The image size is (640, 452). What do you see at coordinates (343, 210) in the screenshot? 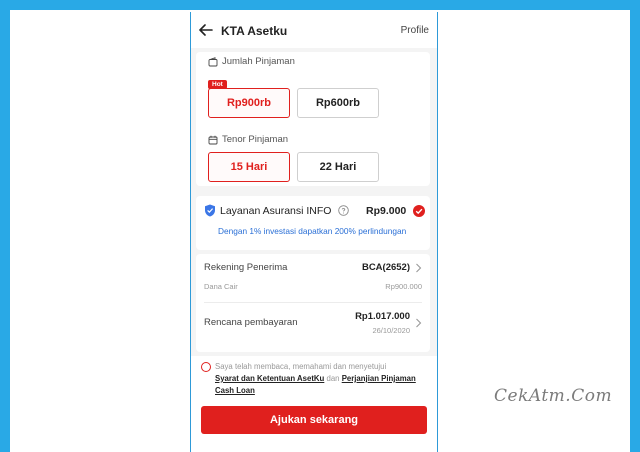
I see `info-icon` at bounding box center [343, 210].